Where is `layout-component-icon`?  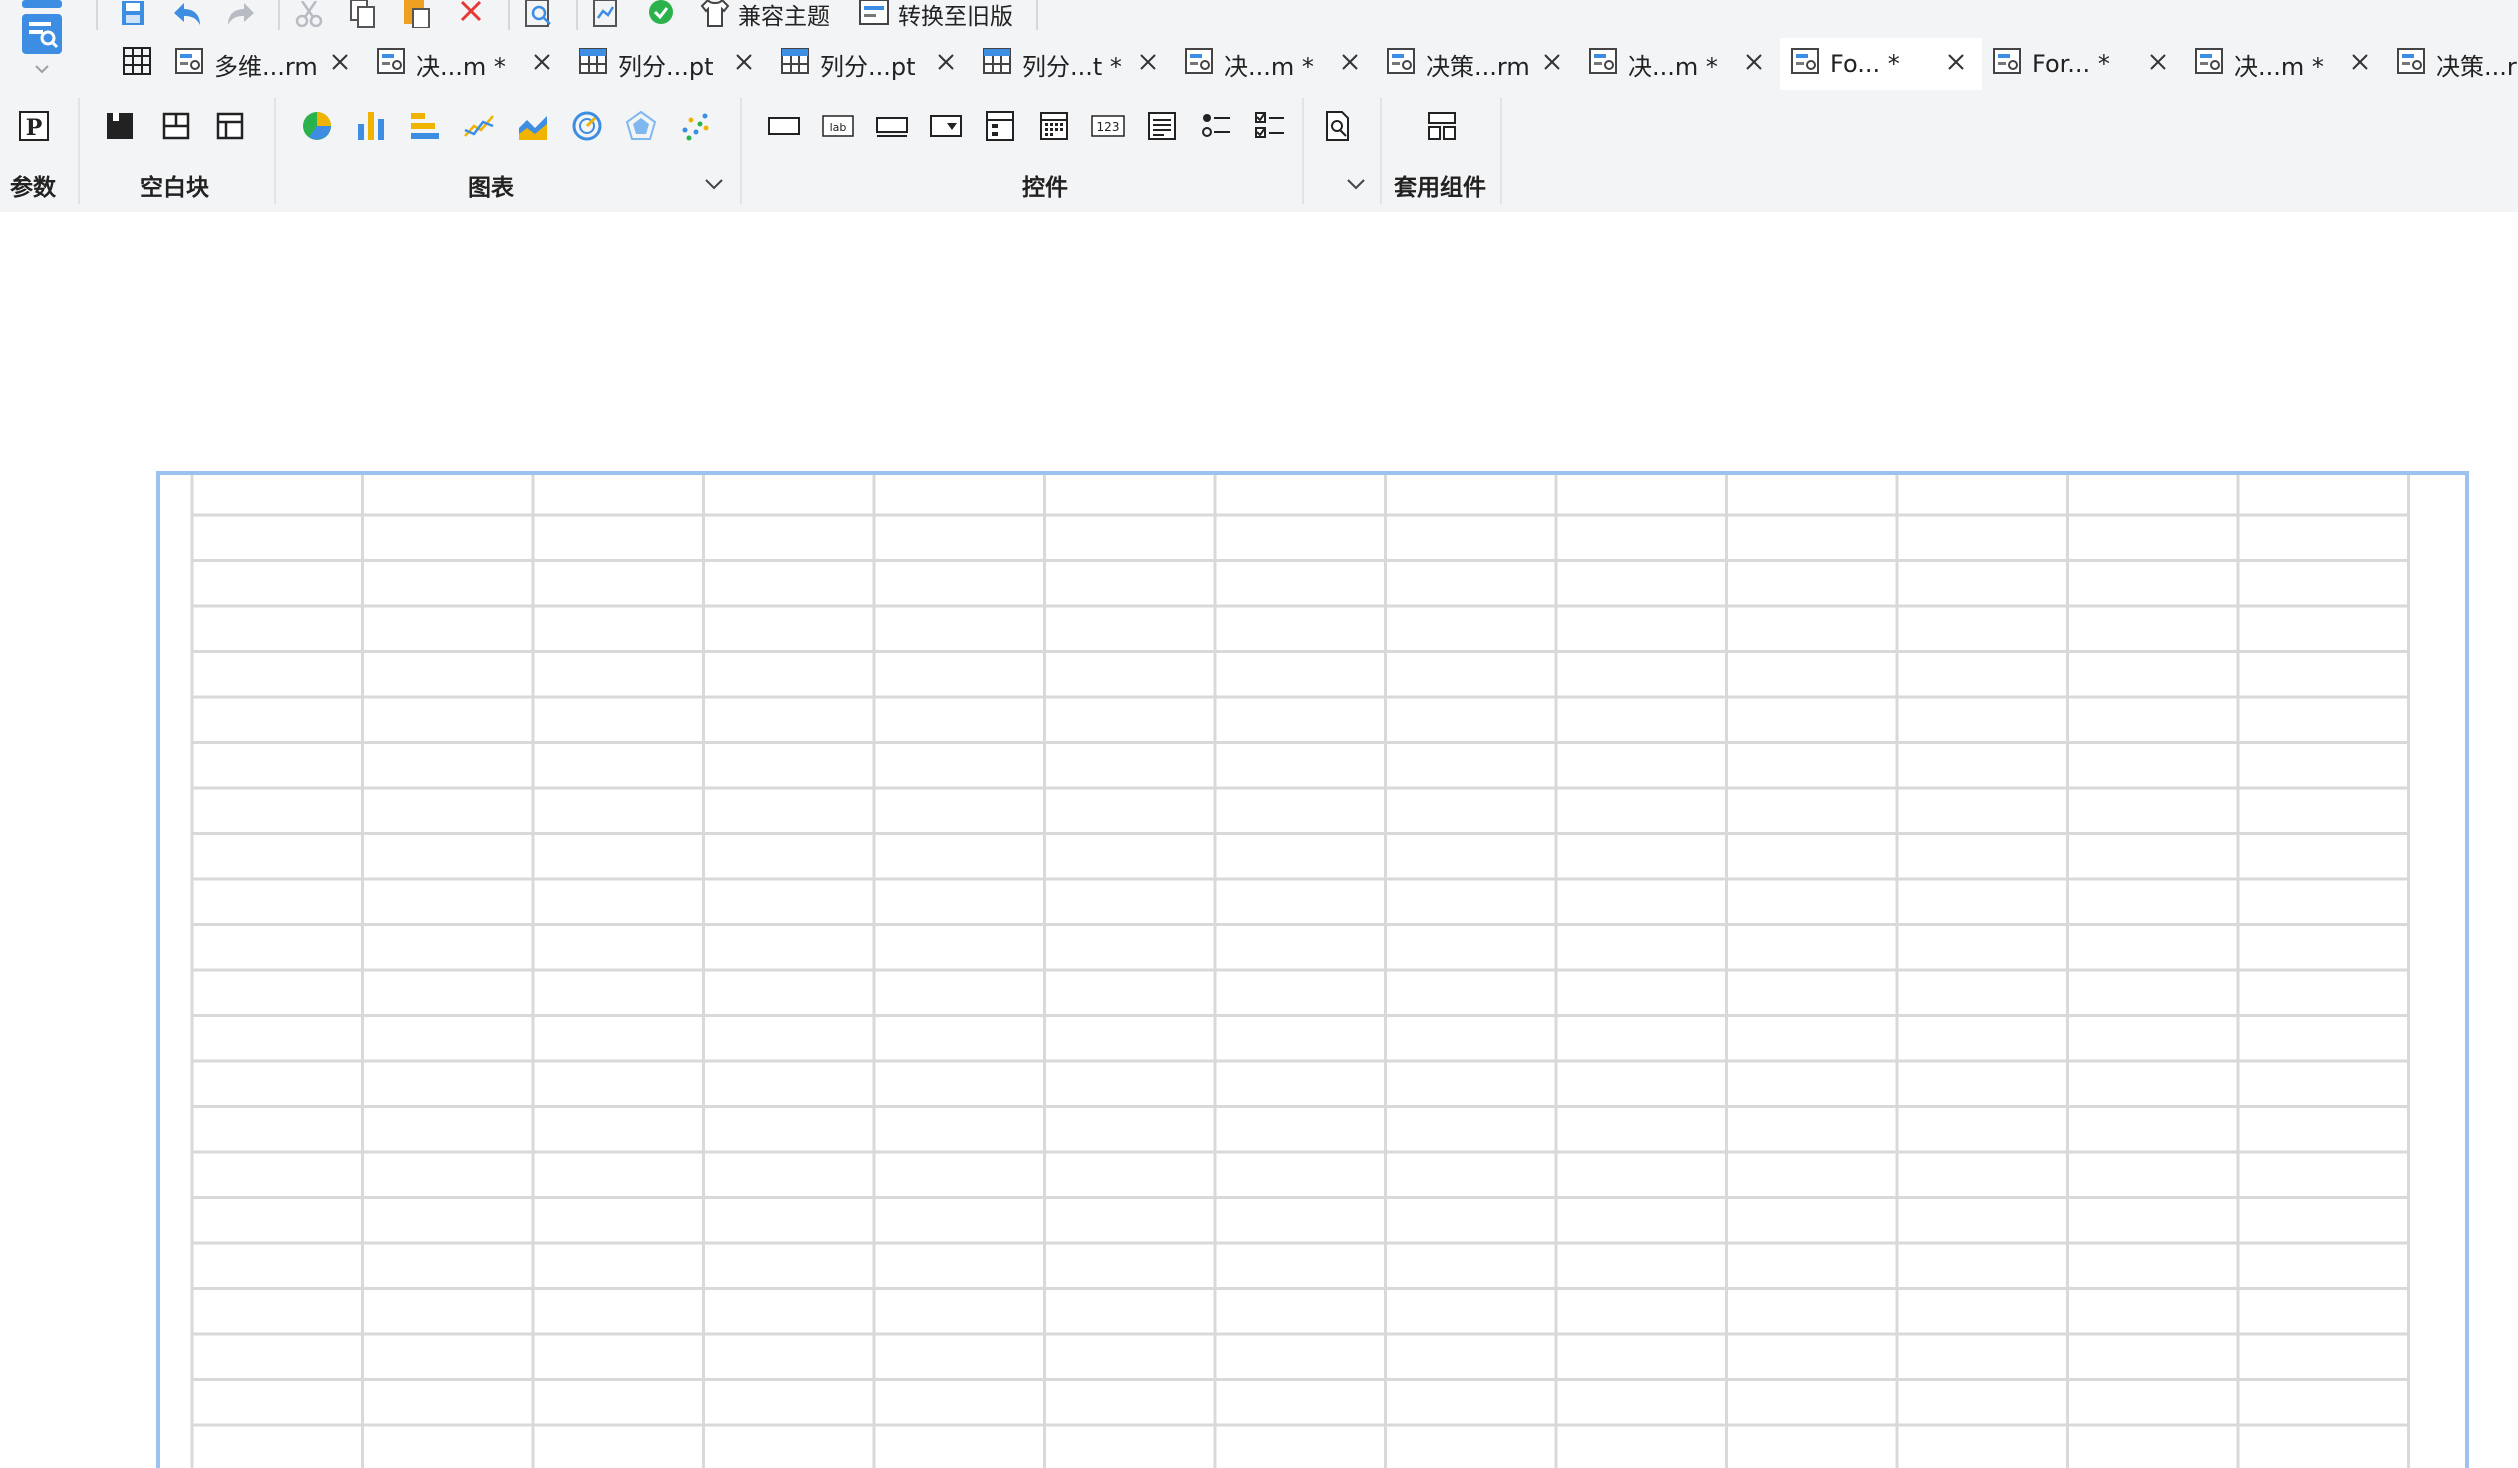
layout-component-icon is located at coordinates (1442, 126).